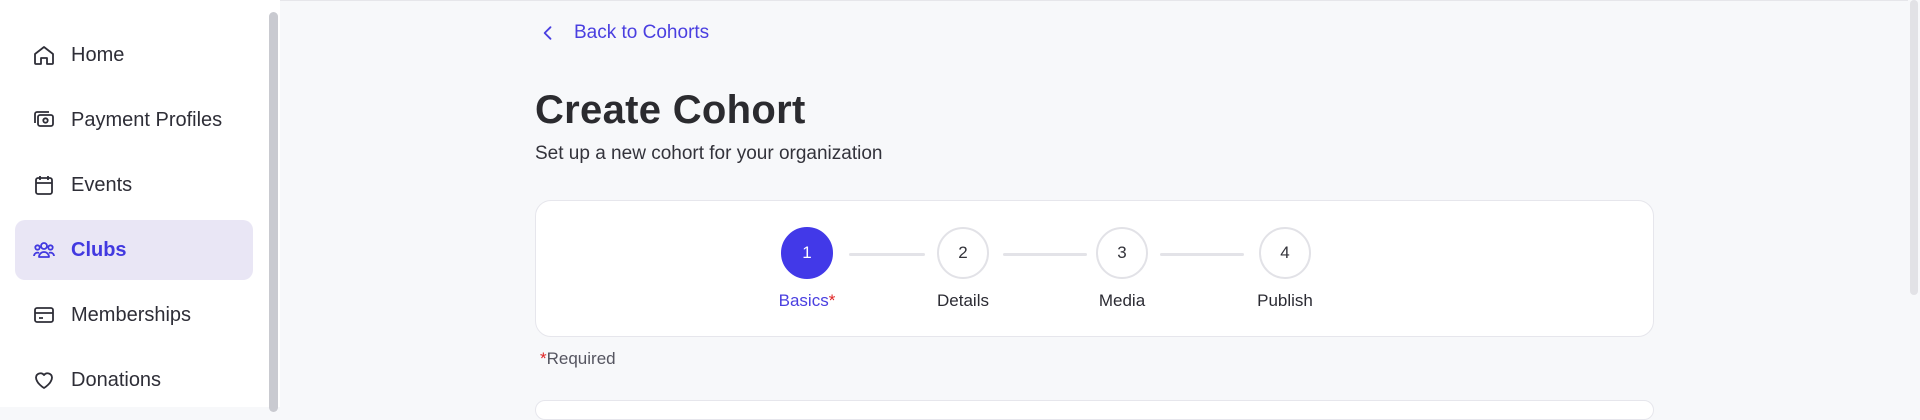 This screenshot has width=1920, height=420. I want to click on step-number: 1, so click(807, 253).